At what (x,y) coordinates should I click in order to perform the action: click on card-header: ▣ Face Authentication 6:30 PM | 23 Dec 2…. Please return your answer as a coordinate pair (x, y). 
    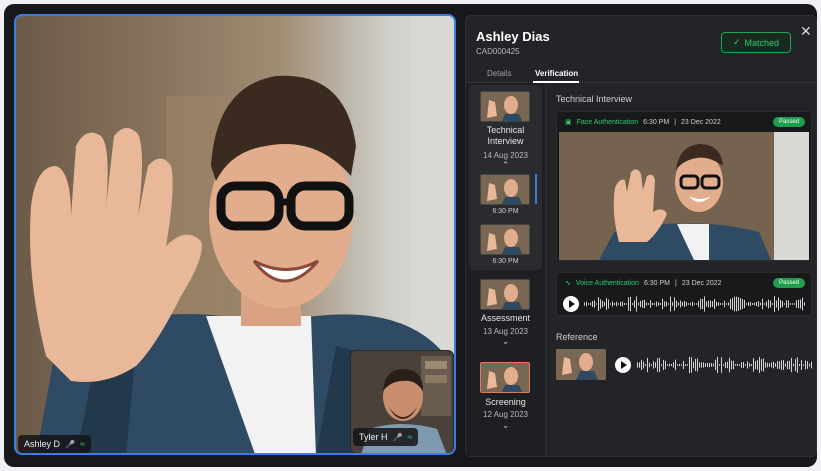
    Looking at the image, I should click on (643, 122).